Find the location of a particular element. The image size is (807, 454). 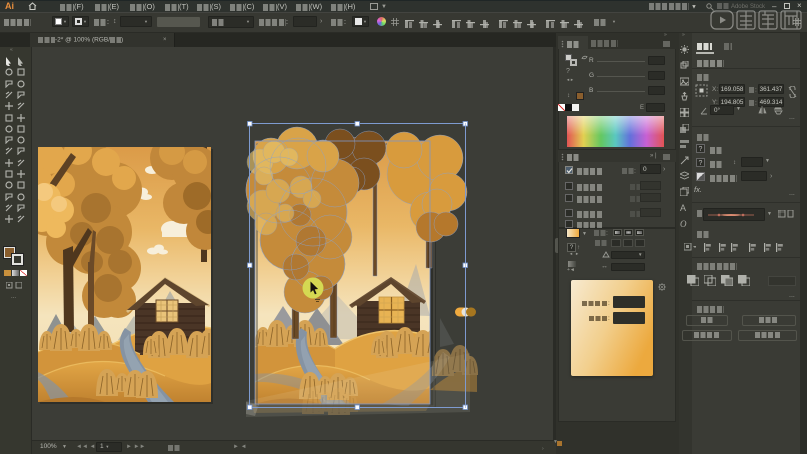

svg-text: A is located at coordinates (683, 207).